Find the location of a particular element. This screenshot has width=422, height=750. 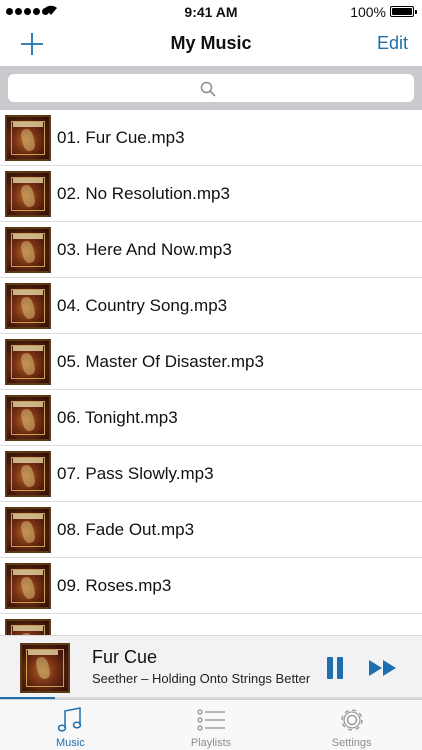

edit-button: Edit is located at coordinates (392, 43).